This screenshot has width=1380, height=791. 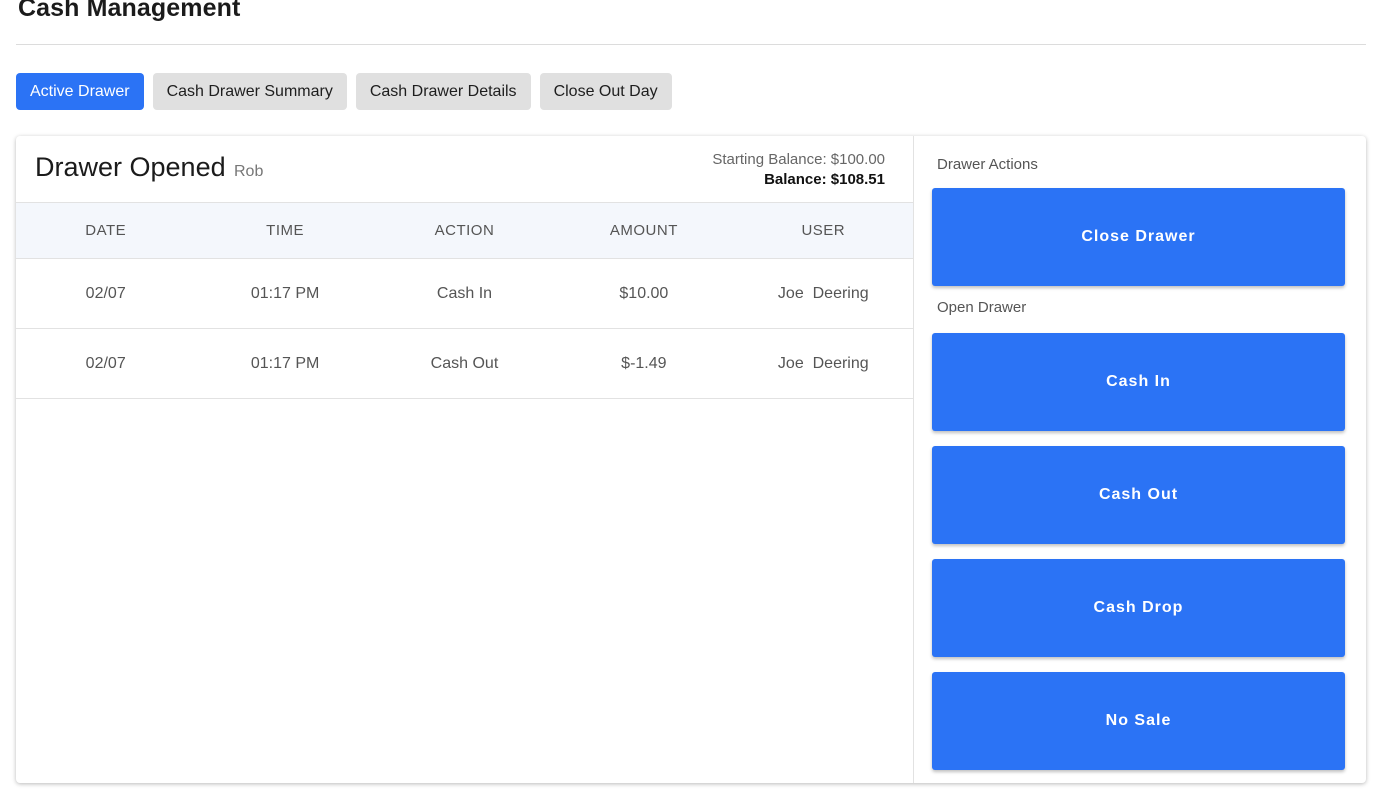 I want to click on column-header-time: TIME, so click(x=285, y=230).